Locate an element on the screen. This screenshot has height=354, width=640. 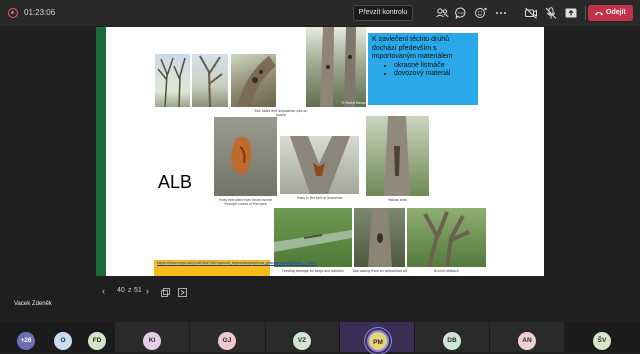
overflow-count-avatar: +26 is located at coordinates (26, 341).